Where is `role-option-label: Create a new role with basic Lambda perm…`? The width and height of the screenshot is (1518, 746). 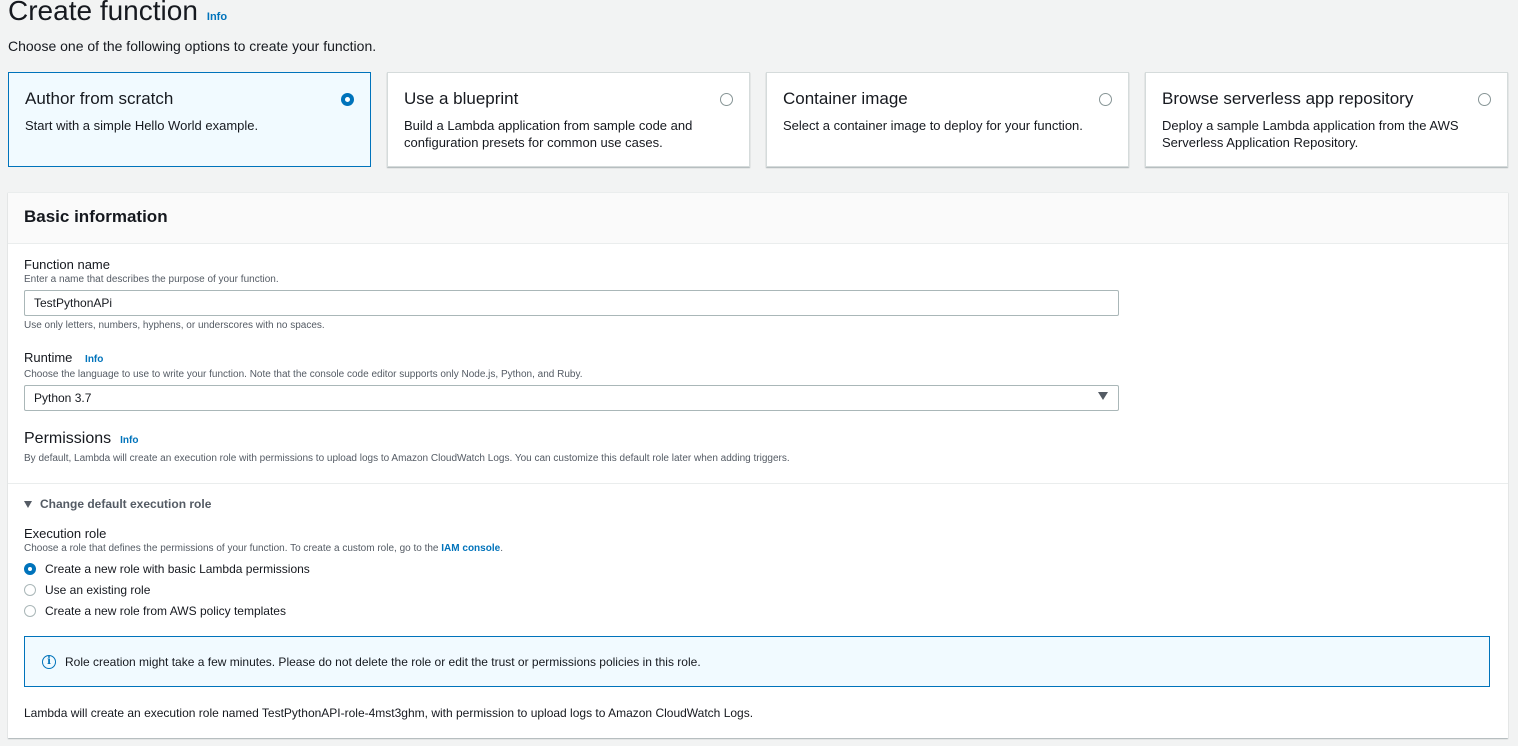 role-option-label: Create a new role with basic Lambda perm… is located at coordinates (177, 568).